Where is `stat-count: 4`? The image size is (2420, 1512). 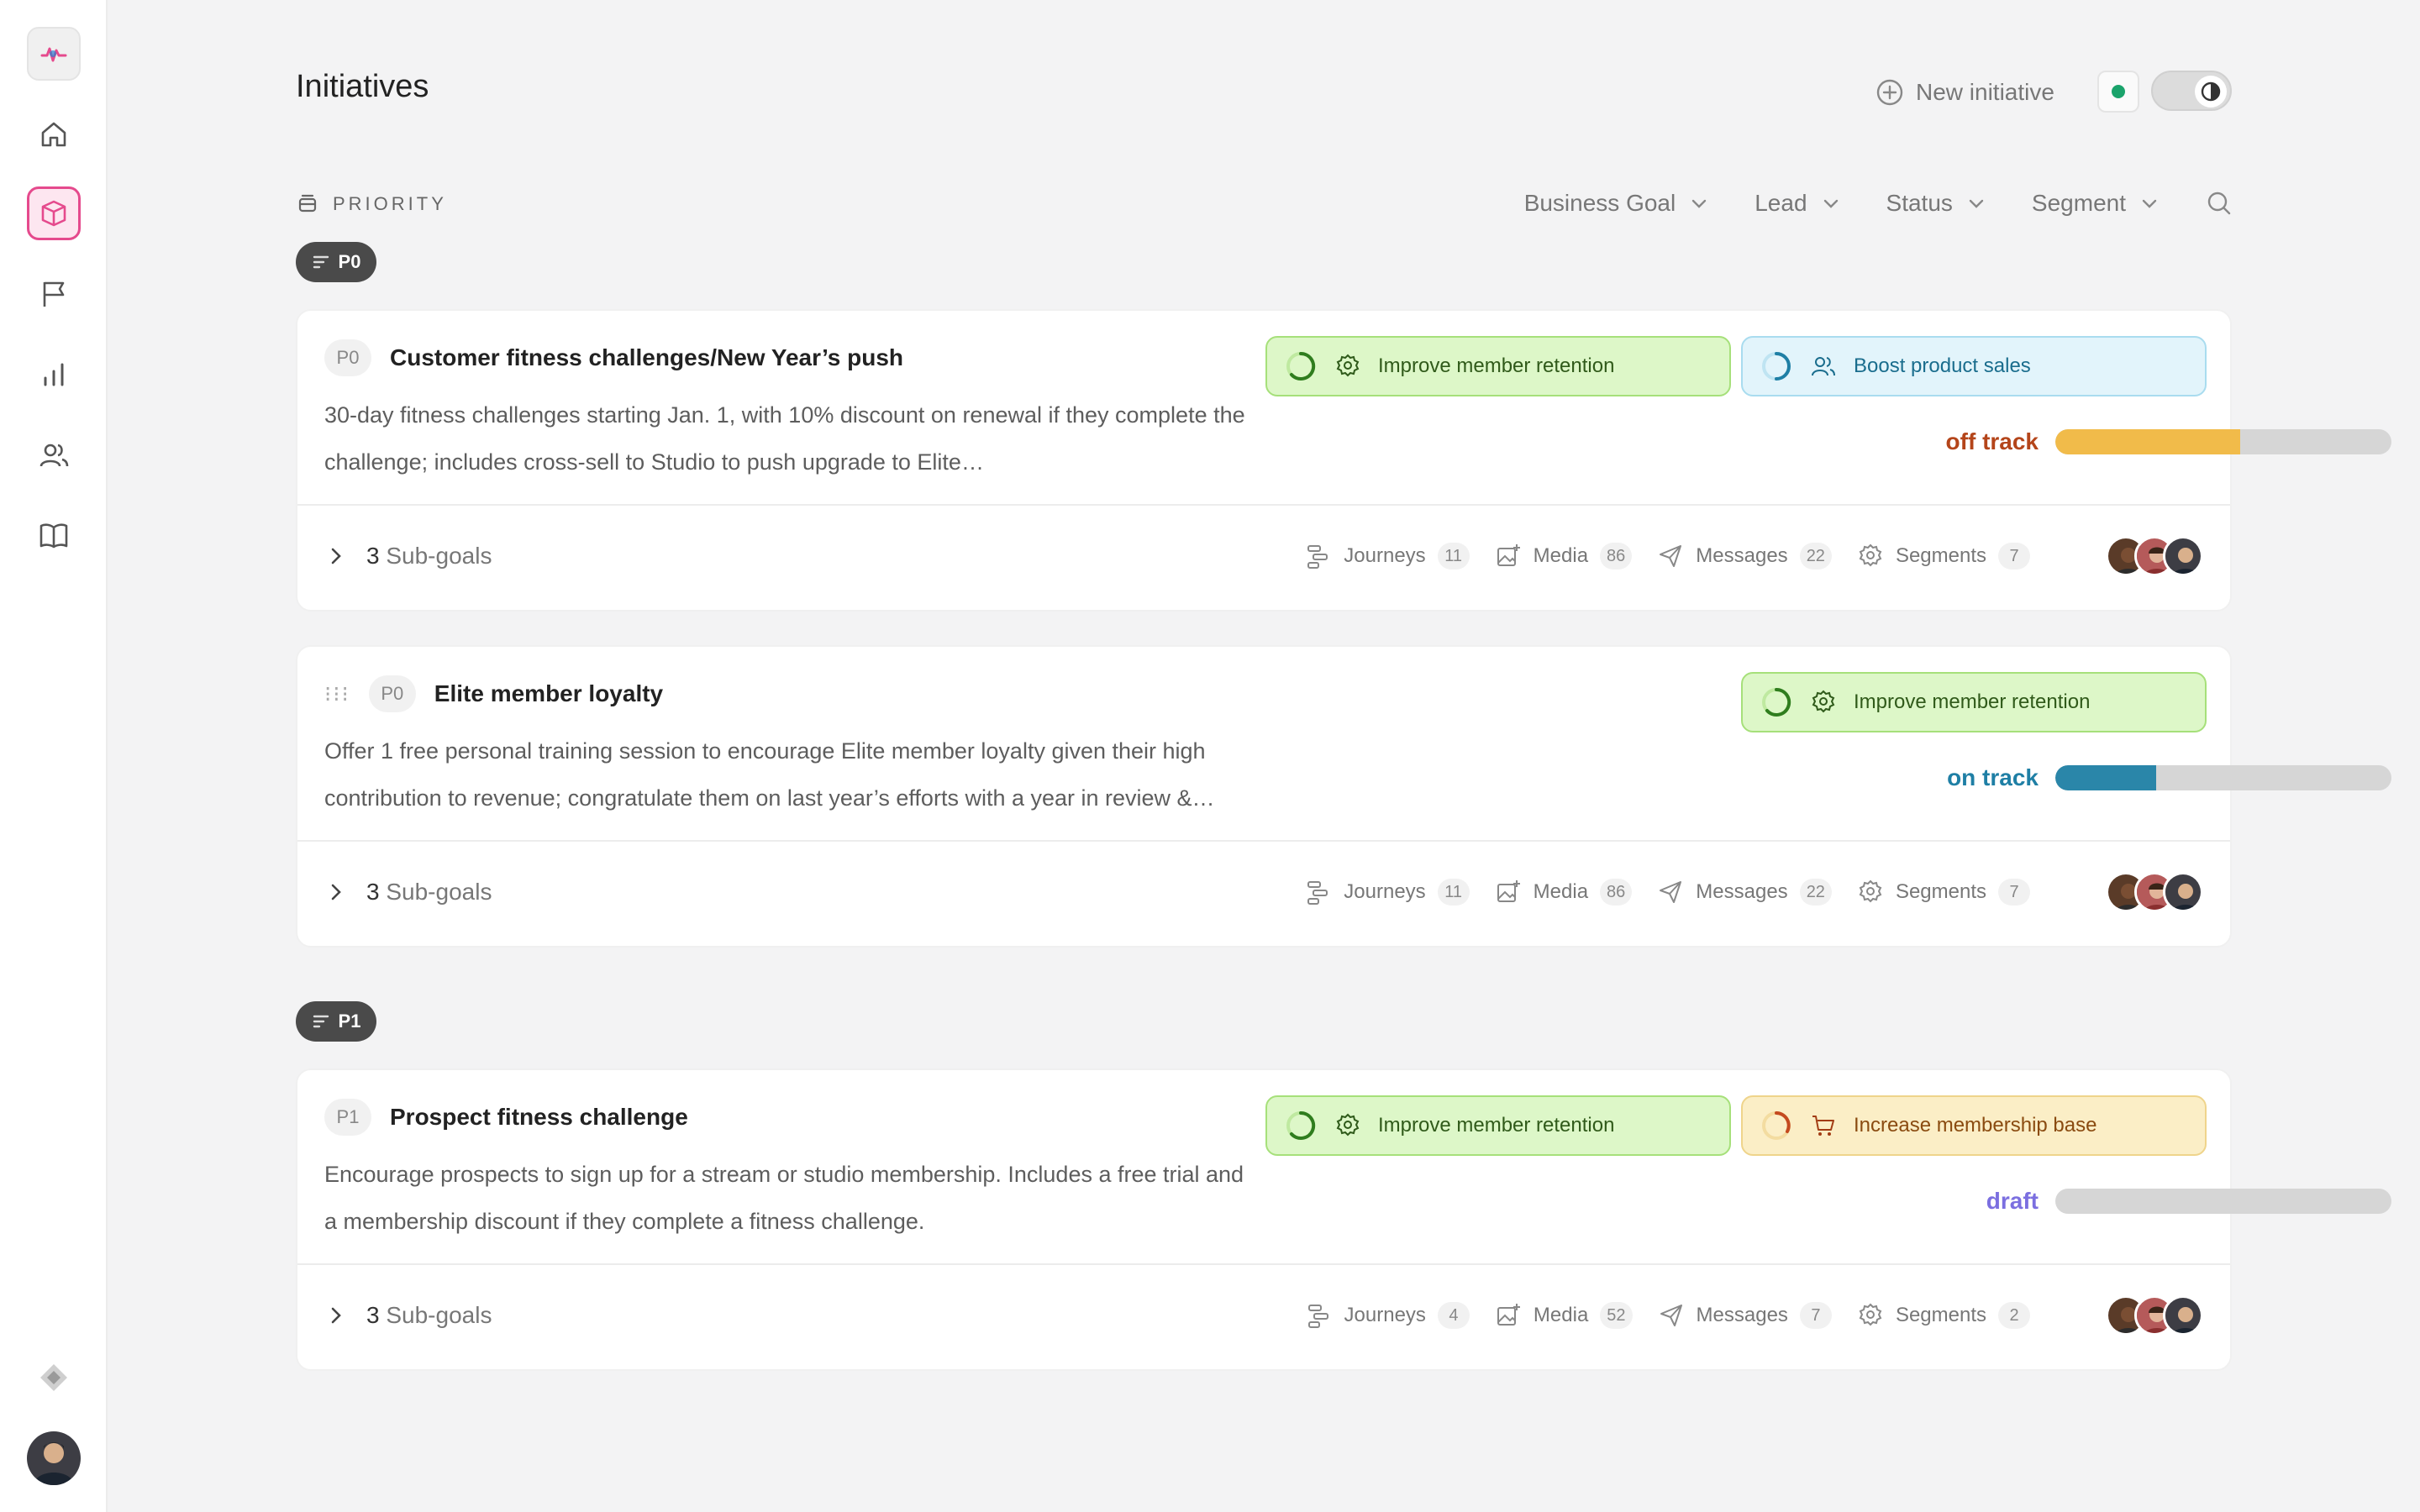 stat-count: 4 is located at coordinates (1453, 1315).